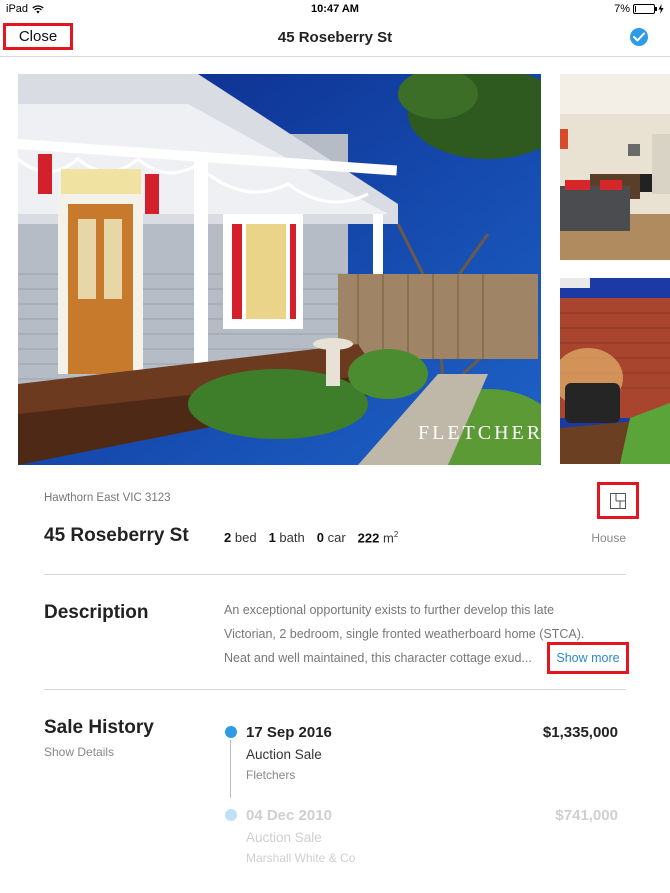 The image size is (670, 893). What do you see at coordinates (661, 9) in the screenshot?
I see `charging-bolt-icon` at bounding box center [661, 9].